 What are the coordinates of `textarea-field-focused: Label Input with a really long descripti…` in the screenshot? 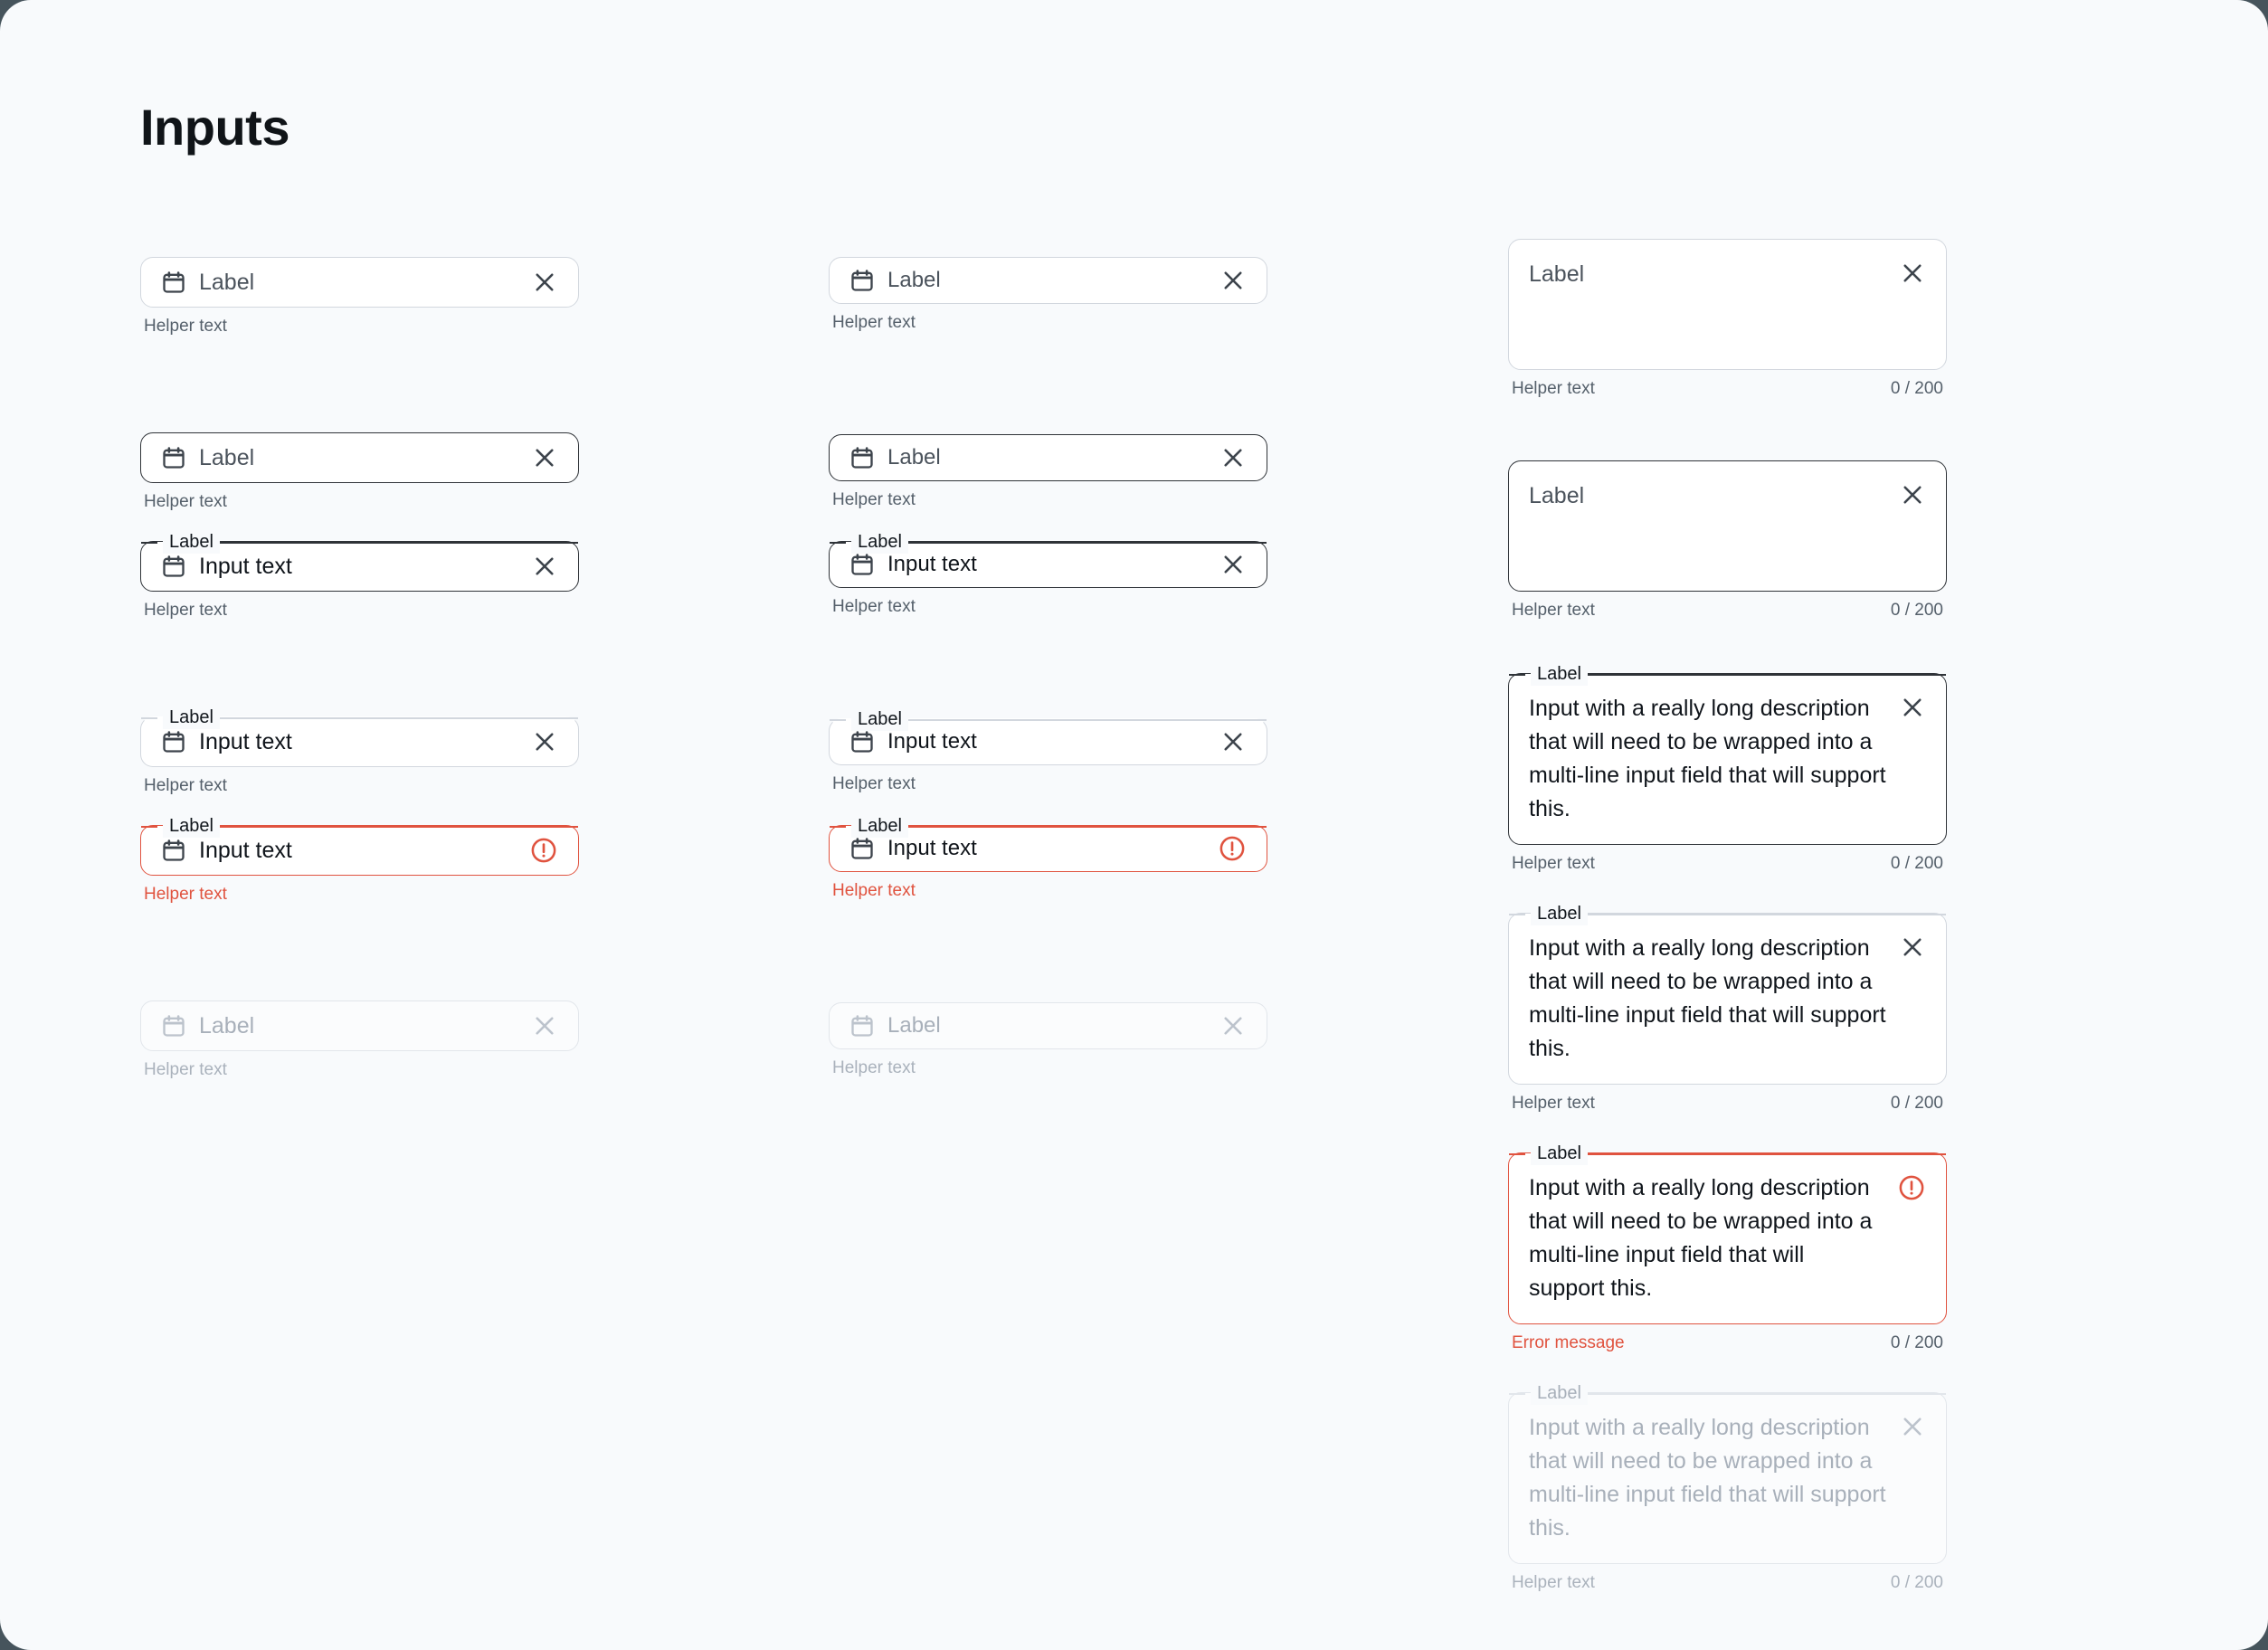 It's located at (1727, 768).